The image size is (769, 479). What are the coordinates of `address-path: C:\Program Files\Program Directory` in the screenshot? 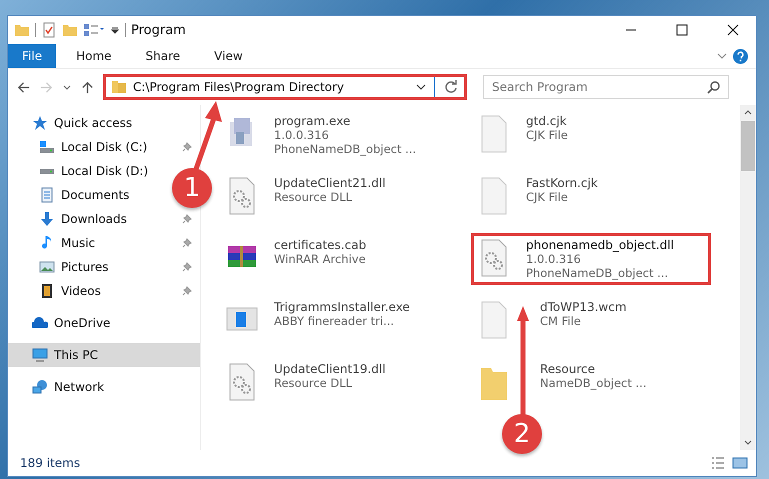 It's located at (239, 87).